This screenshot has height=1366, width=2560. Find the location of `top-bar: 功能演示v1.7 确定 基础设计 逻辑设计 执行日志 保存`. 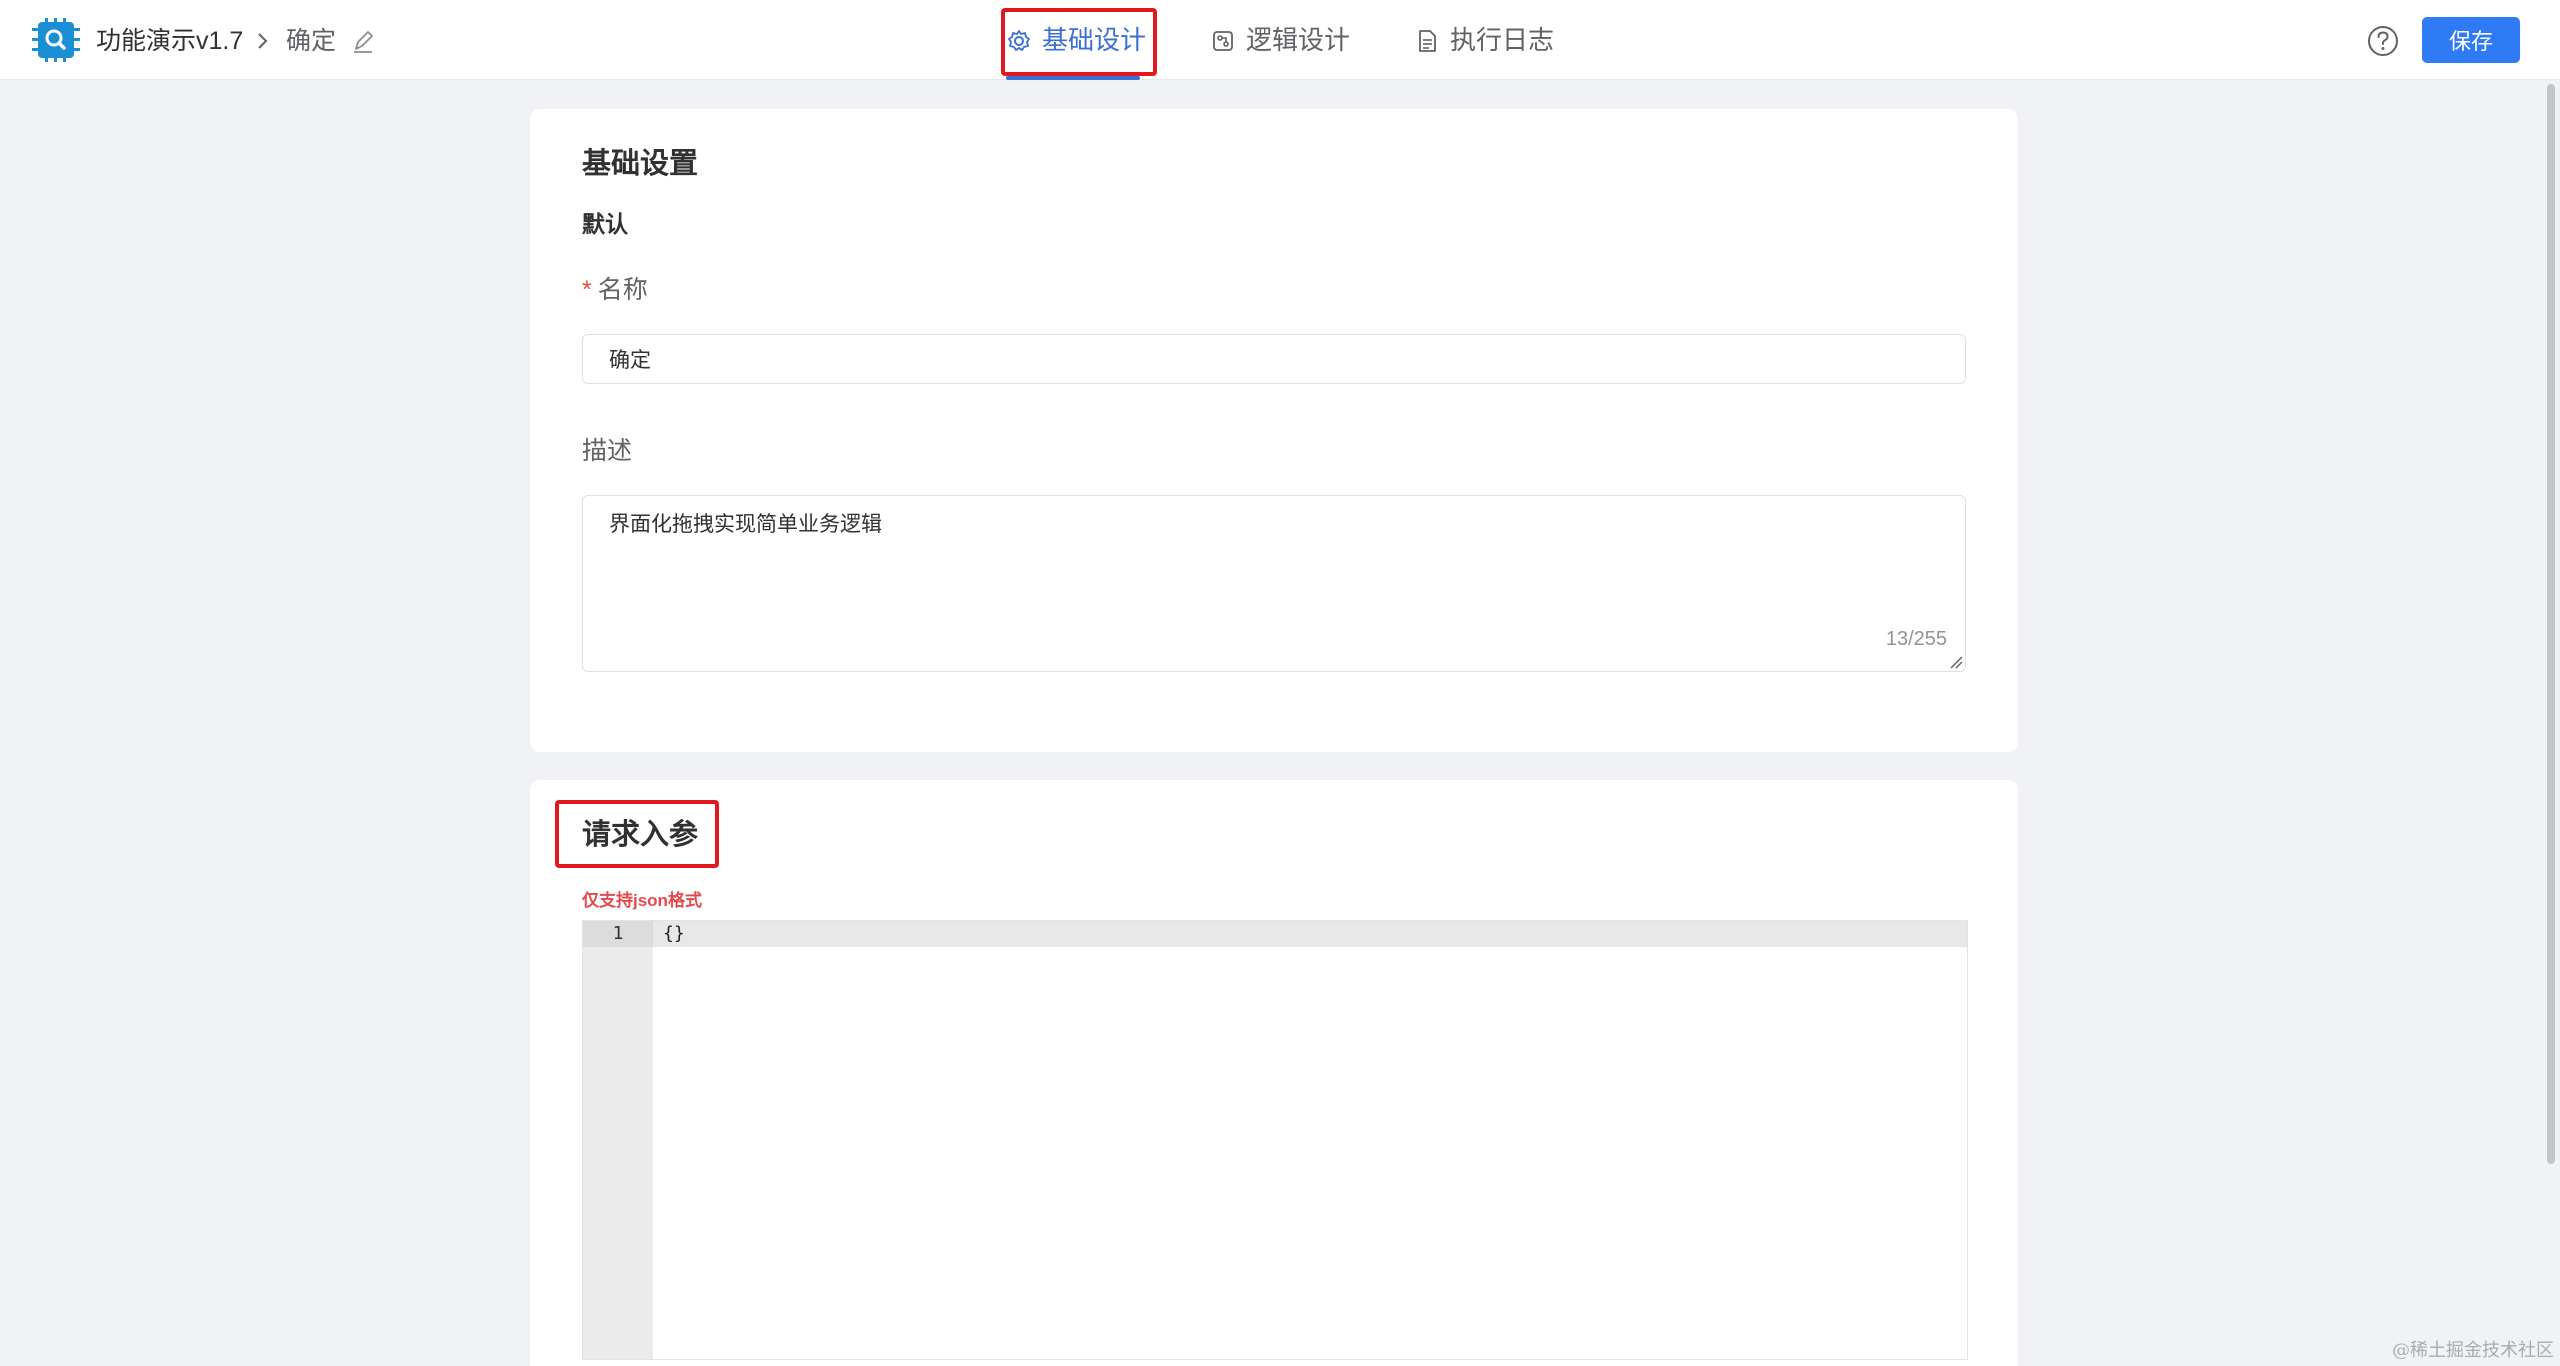

top-bar: 功能演示v1.7 确定 基础设计 逻辑设计 执行日志 保存 is located at coordinates (1280, 40).